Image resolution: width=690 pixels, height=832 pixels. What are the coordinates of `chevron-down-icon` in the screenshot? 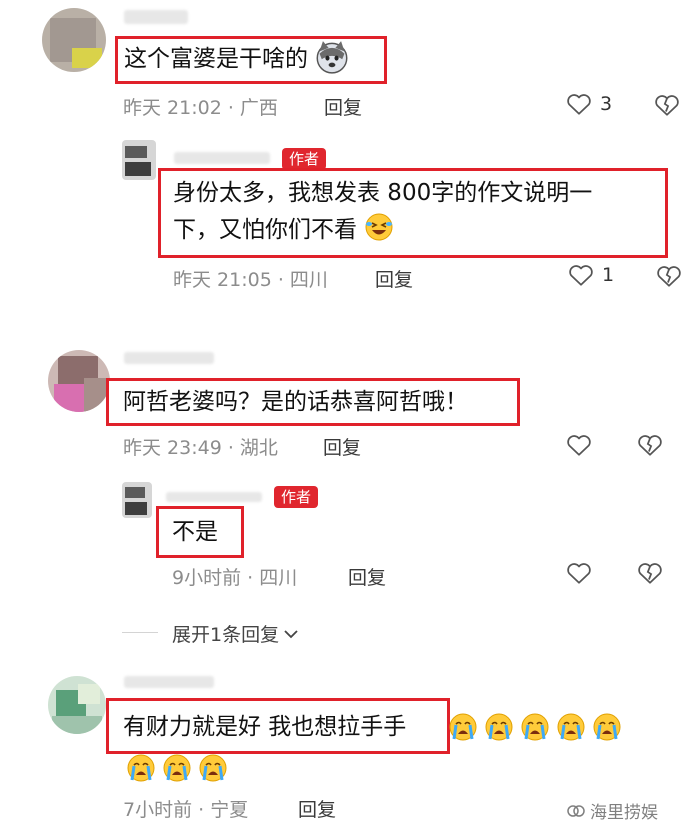 It's located at (291, 633).